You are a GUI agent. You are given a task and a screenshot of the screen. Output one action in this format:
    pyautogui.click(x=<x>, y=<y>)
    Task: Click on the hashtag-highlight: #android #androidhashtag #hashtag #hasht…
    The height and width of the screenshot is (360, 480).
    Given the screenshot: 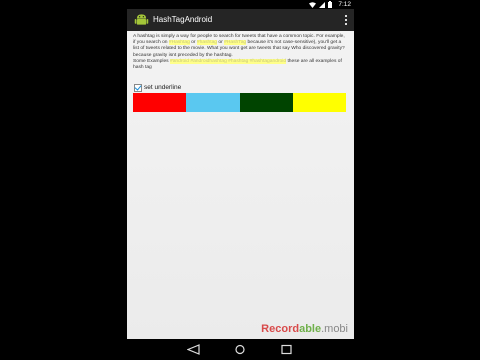 What is the action you would take?
    pyautogui.click(x=228, y=61)
    